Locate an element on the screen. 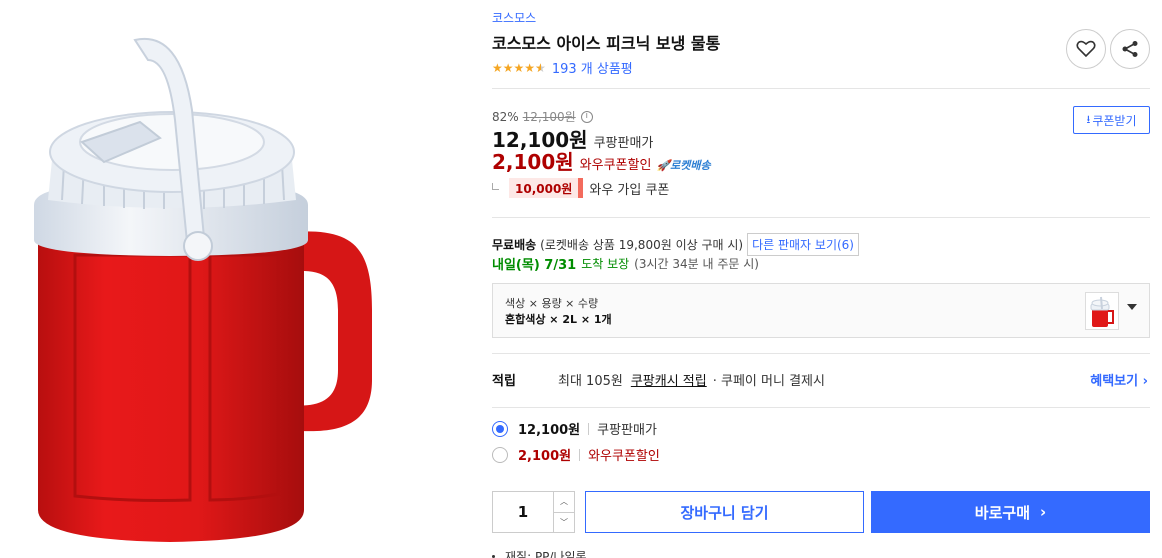 This screenshot has height=558, width=1162. radio-button is located at coordinates (500, 454).